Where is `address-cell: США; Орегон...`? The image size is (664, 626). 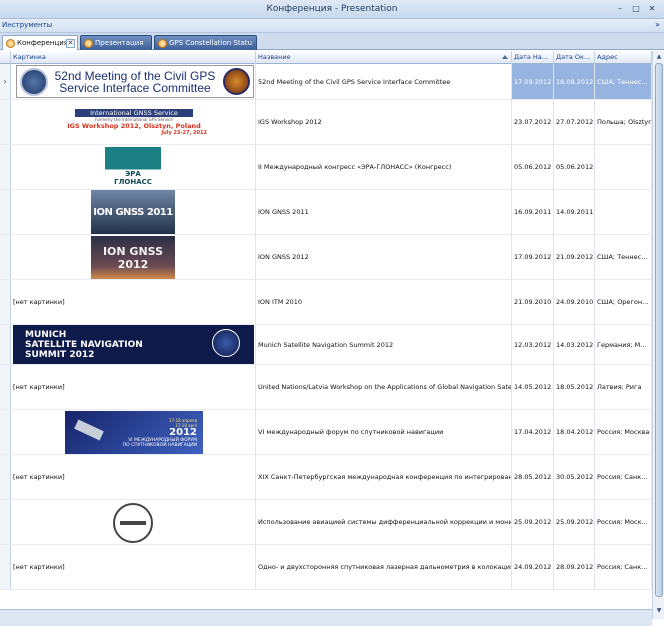 address-cell: США; Орегон... is located at coordinates (623, 302).